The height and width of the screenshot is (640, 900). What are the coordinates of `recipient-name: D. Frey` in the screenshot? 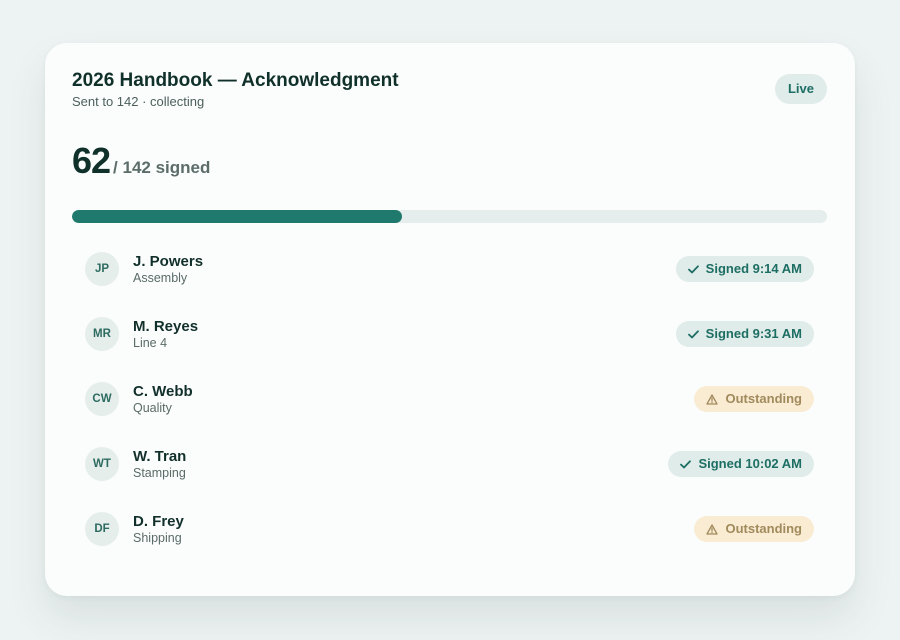 It's located at (158, 521).